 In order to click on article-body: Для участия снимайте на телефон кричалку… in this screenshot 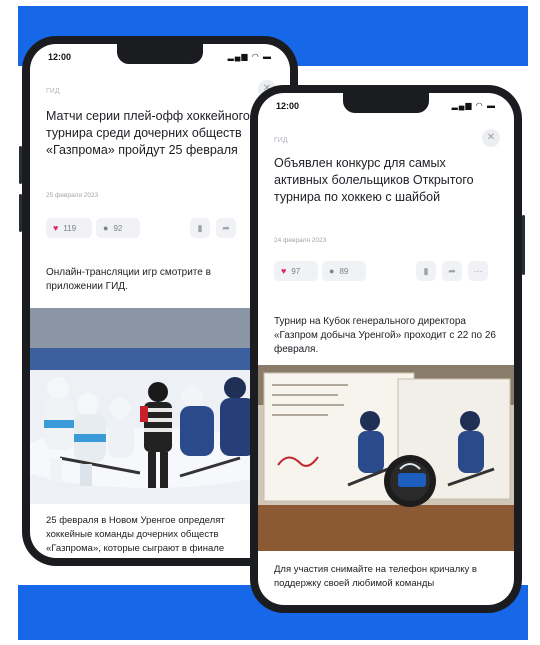, I will do `click(375, 576)`.